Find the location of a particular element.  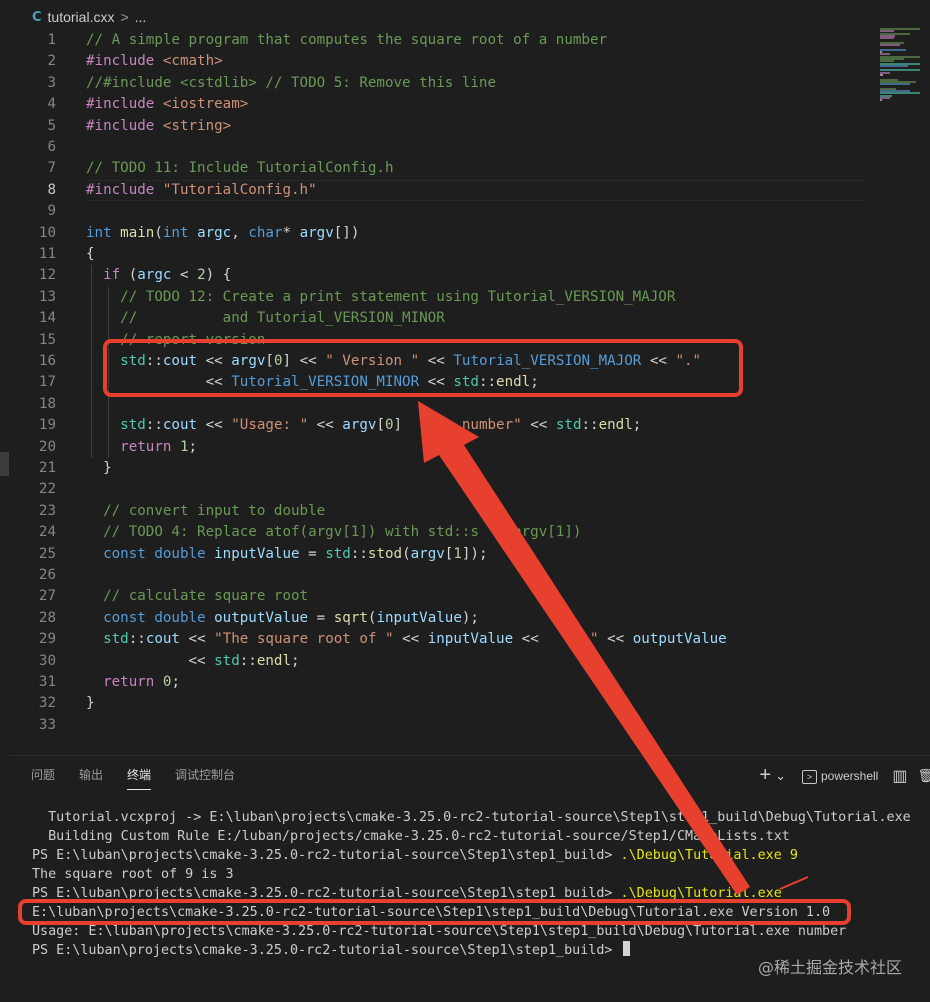

minimap is located at coordinates (900, 68).